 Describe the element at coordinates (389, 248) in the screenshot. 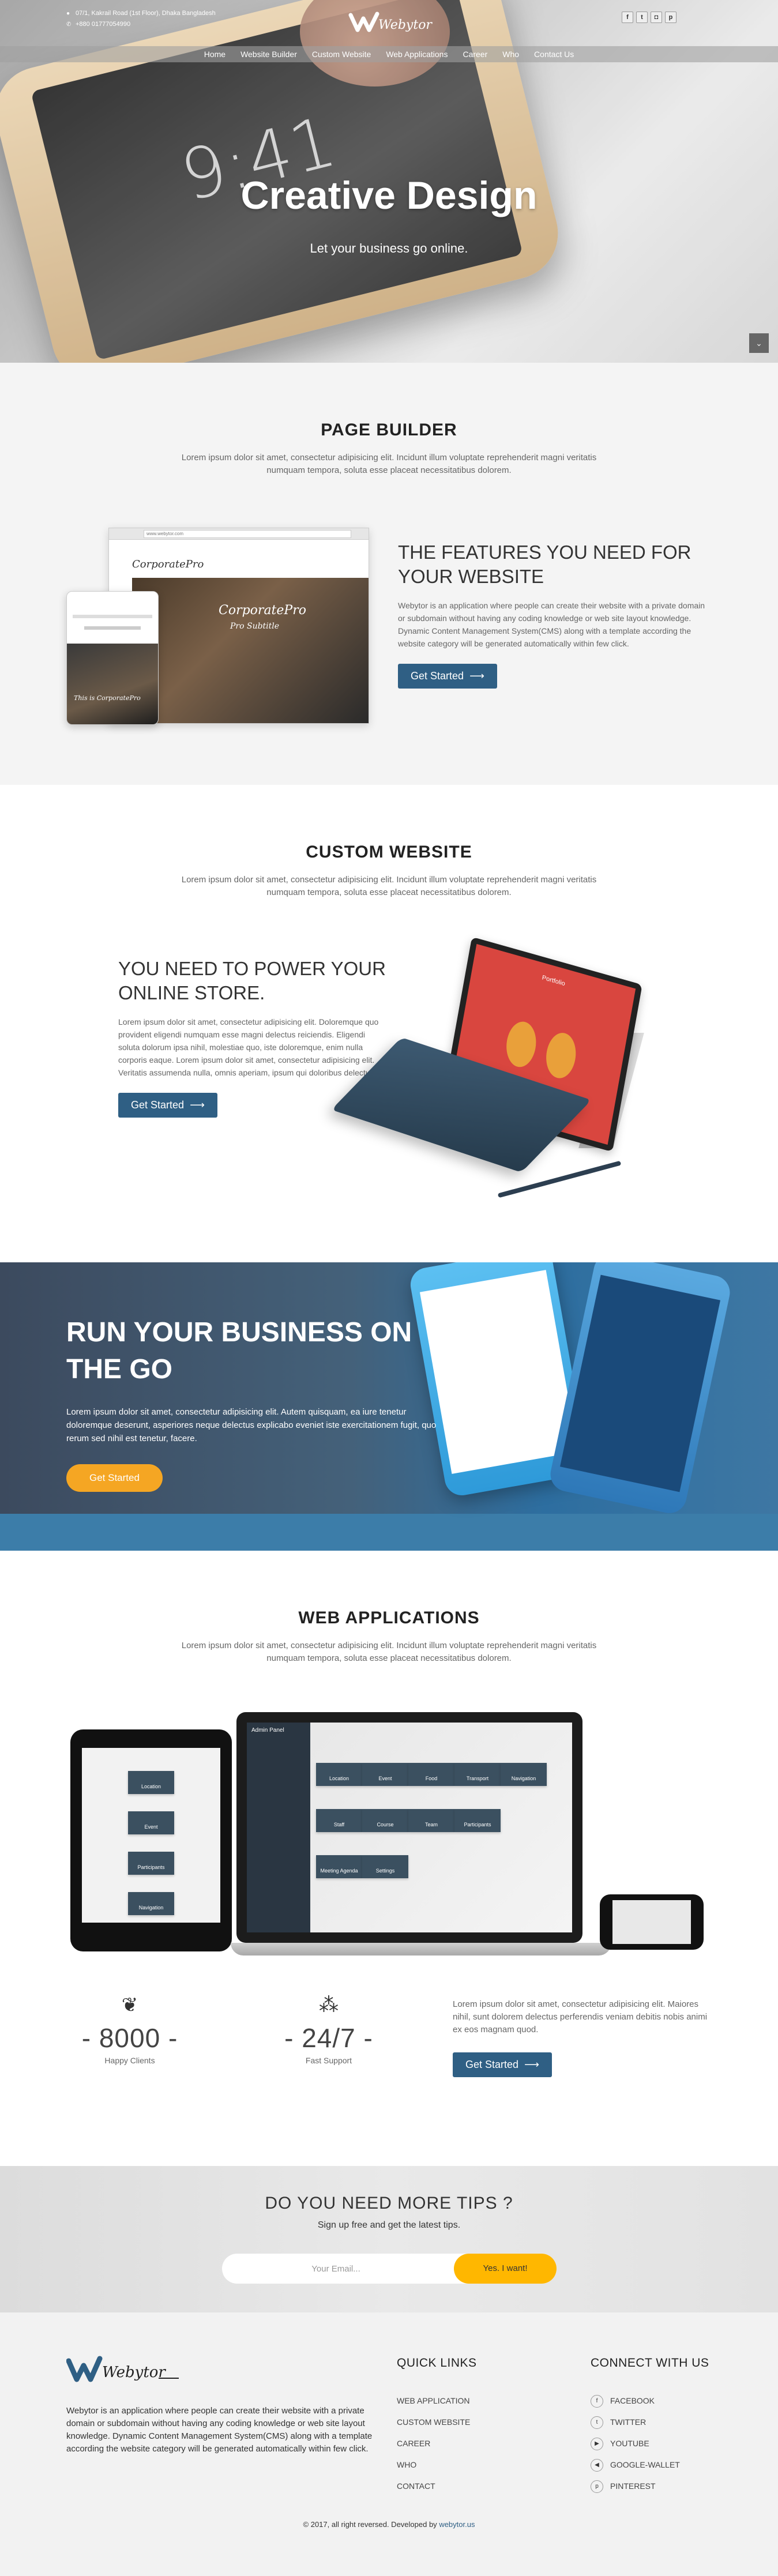

I see `hero-subtitle: Let your business go online.` at that location.